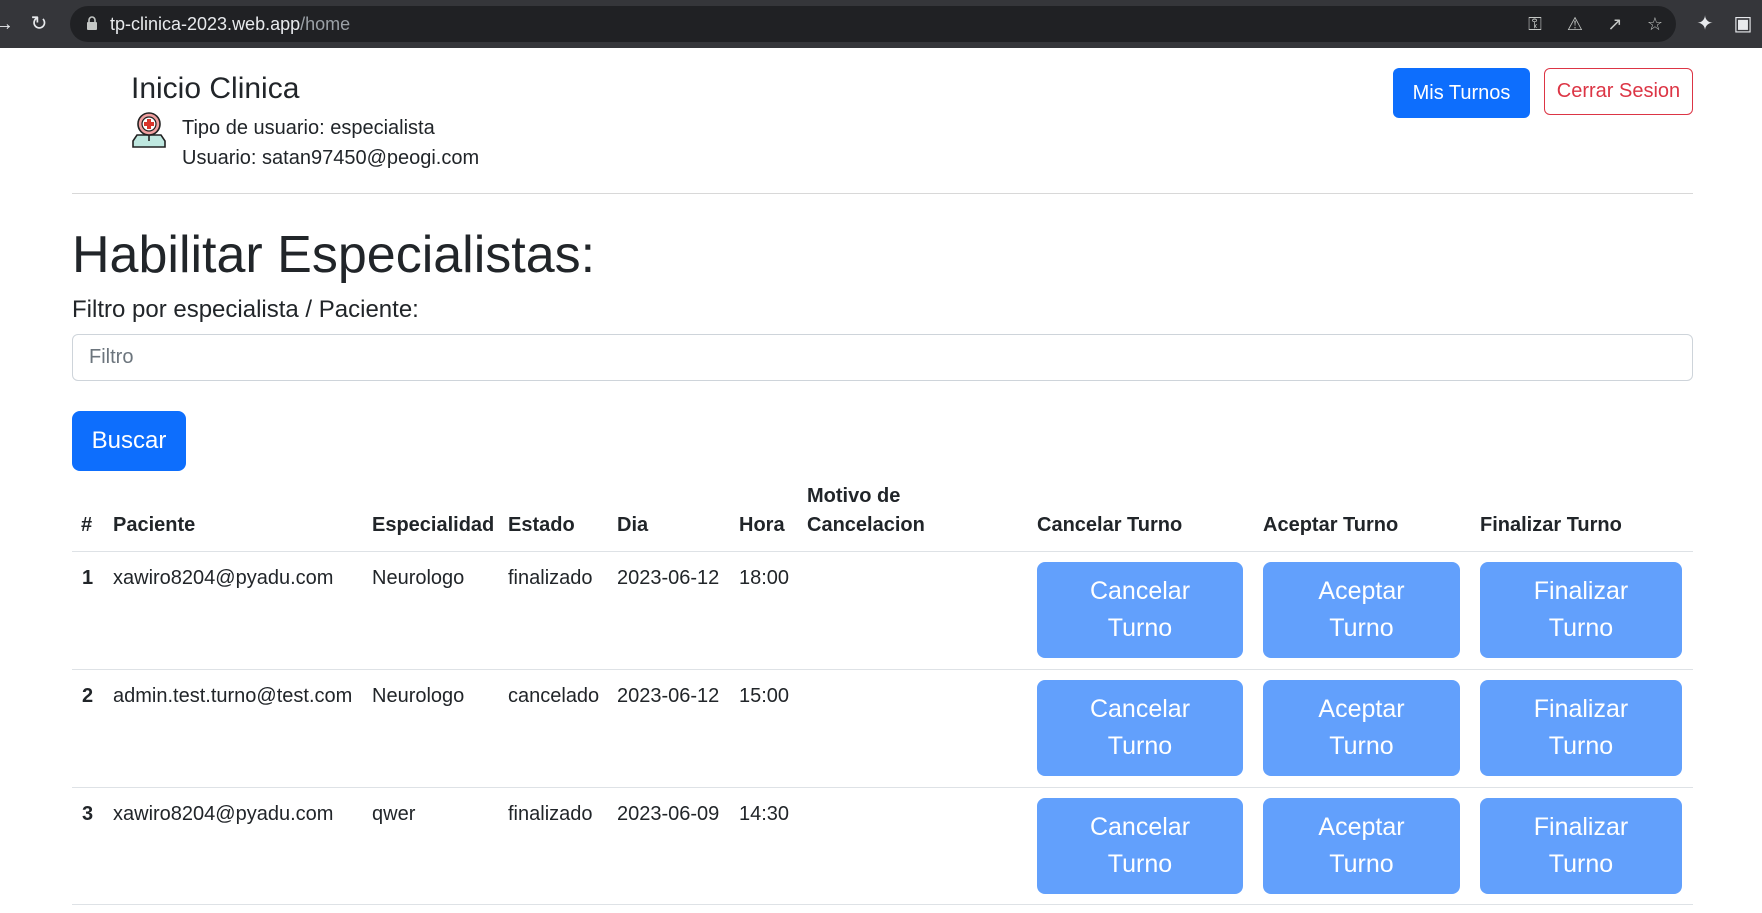 The image size is (1762, 913). I want to click on filter-input, so click(882, 357).